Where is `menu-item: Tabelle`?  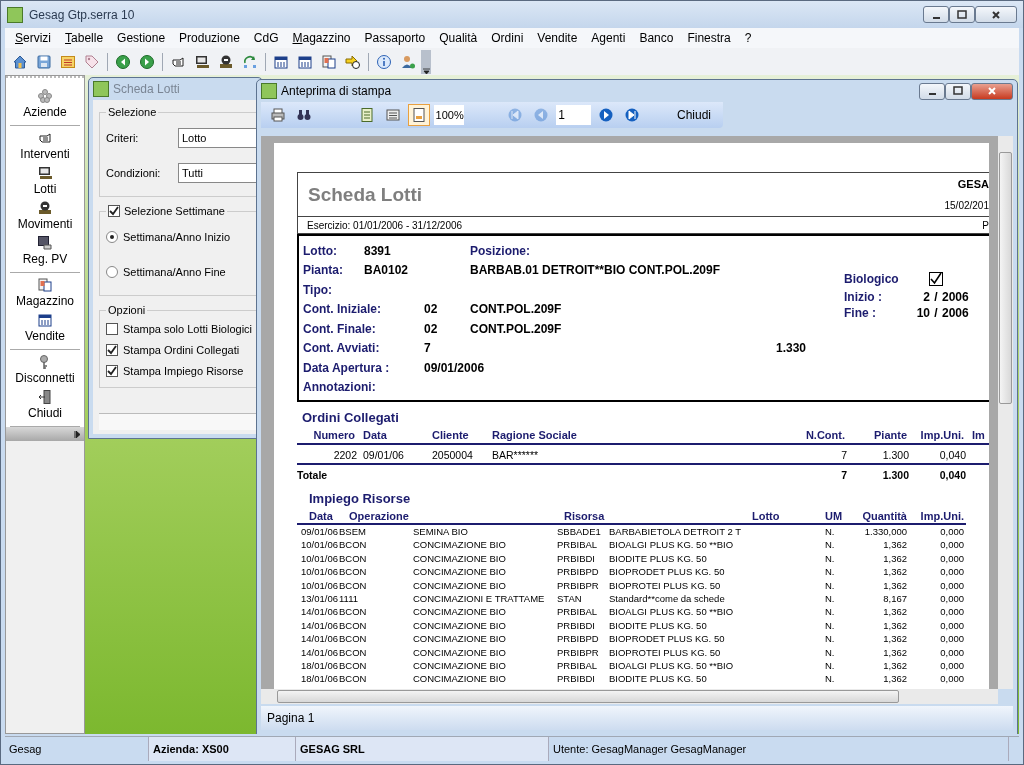
menu-item: Tabelle is located at coordinates (84, 38).